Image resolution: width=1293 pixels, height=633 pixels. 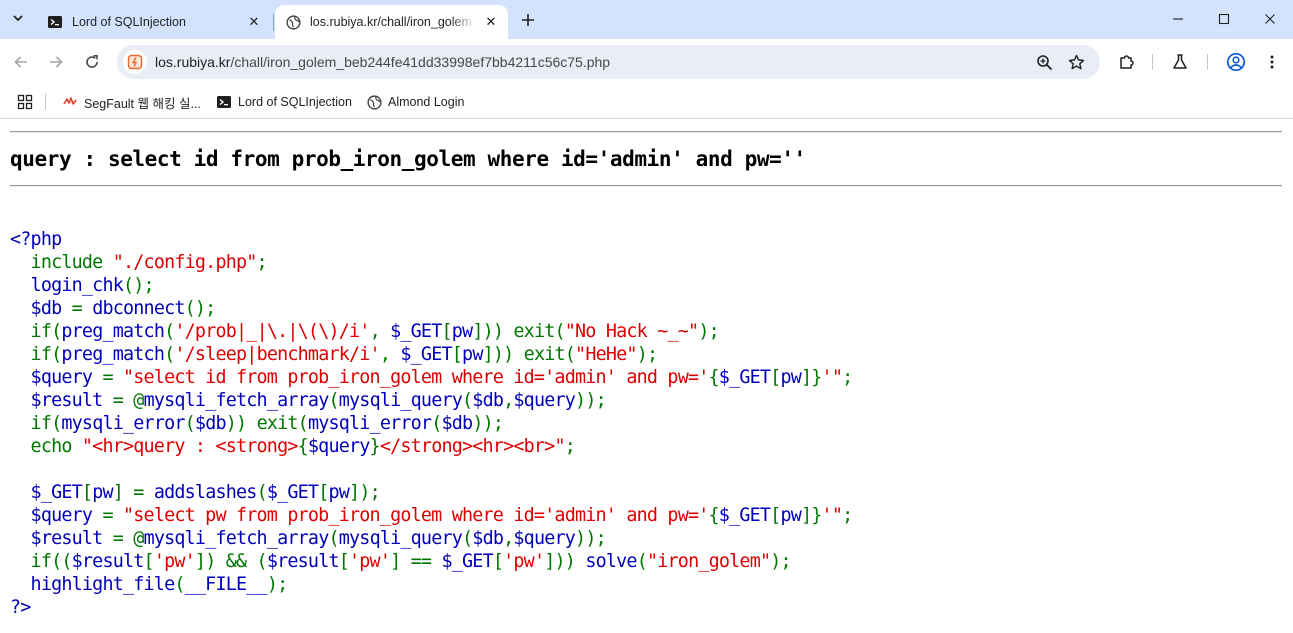 What do you see at coordinates (431, 492) in the screenshot?
I see `code-line: $_GET[pw] = addslashes($_GET[pw]);` at bounding box center [431, 492].